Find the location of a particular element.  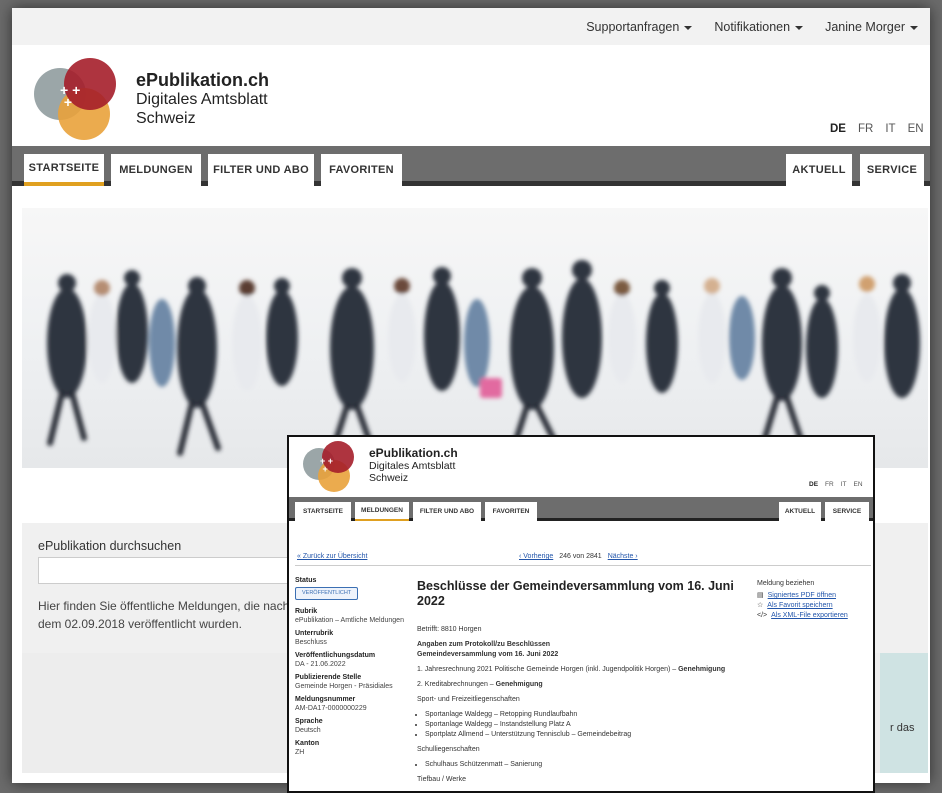

code-icon: </> is located at coordinates (762, 615).